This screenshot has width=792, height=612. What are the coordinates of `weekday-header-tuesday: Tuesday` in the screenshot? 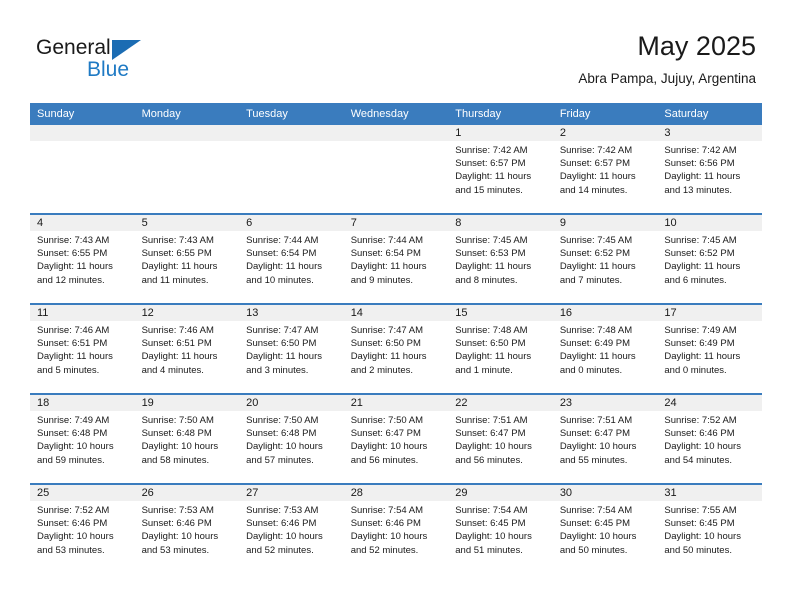 It's located at (267, 114).